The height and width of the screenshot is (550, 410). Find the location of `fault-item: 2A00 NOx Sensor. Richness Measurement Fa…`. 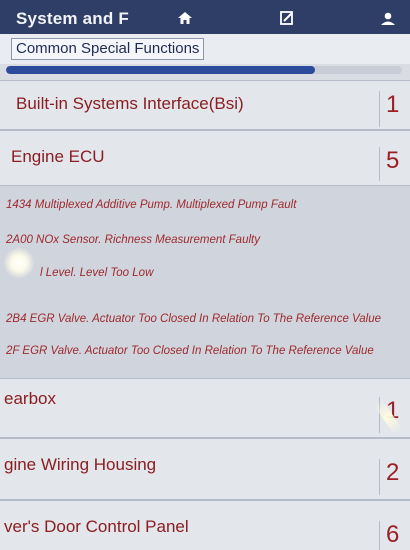

fault-item: 2A00 NOx Sensor. Richness Measurement Fa… is located at coordinates (133, 240).